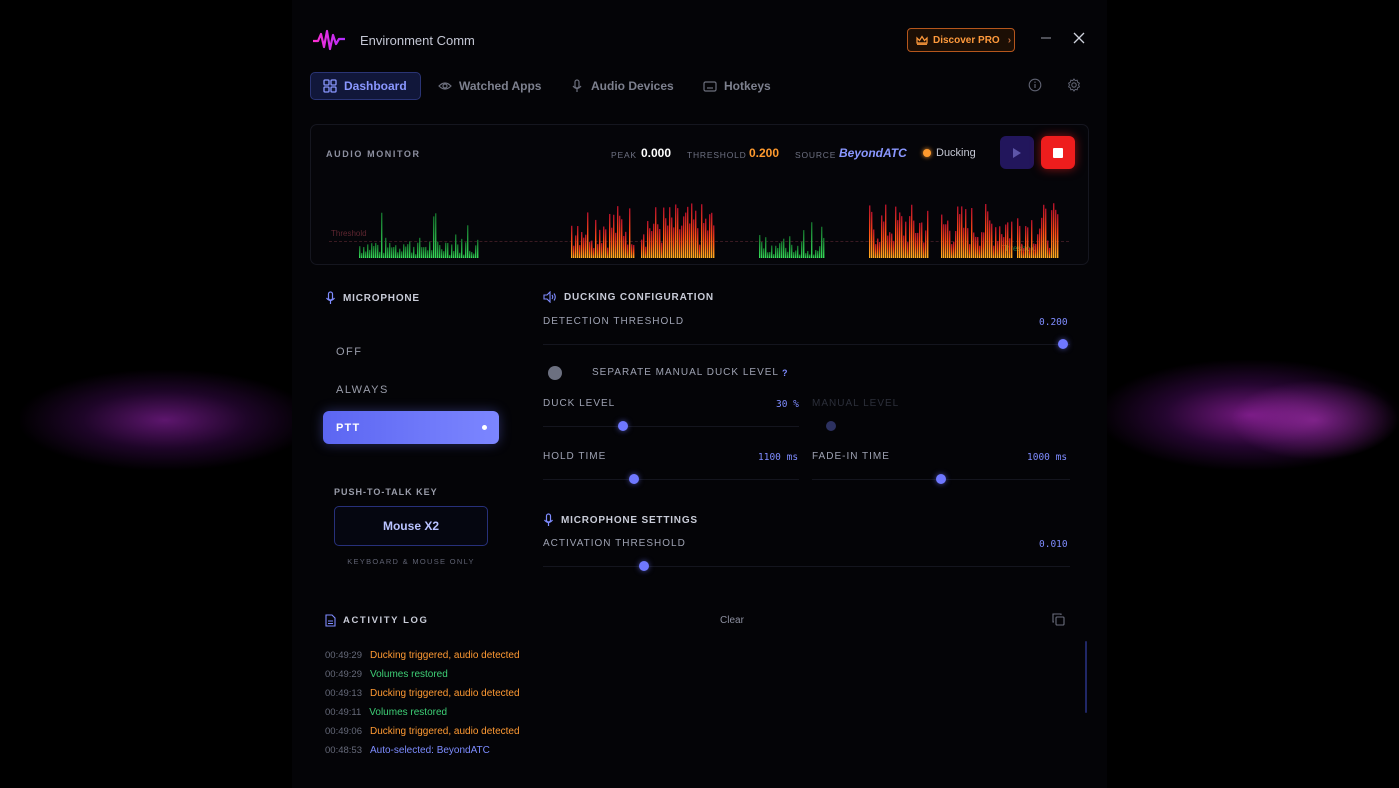  Describe the element at coordinates (381, 298) in the screenshot. I see `microphone-title: MICROPHONE` at that location.